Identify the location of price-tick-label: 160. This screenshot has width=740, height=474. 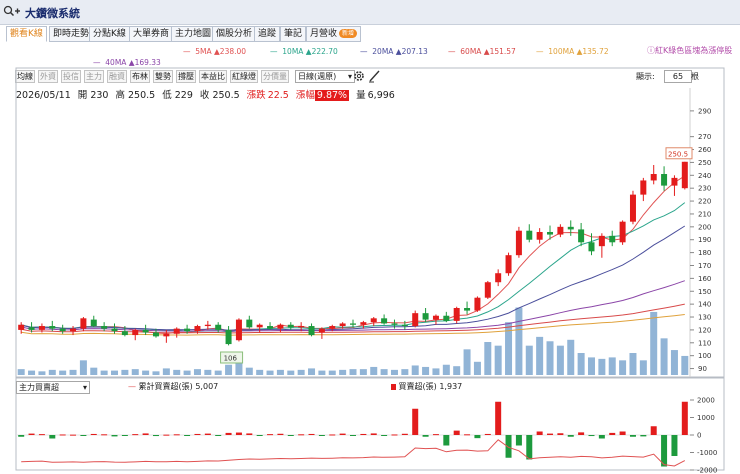
(704, 279).